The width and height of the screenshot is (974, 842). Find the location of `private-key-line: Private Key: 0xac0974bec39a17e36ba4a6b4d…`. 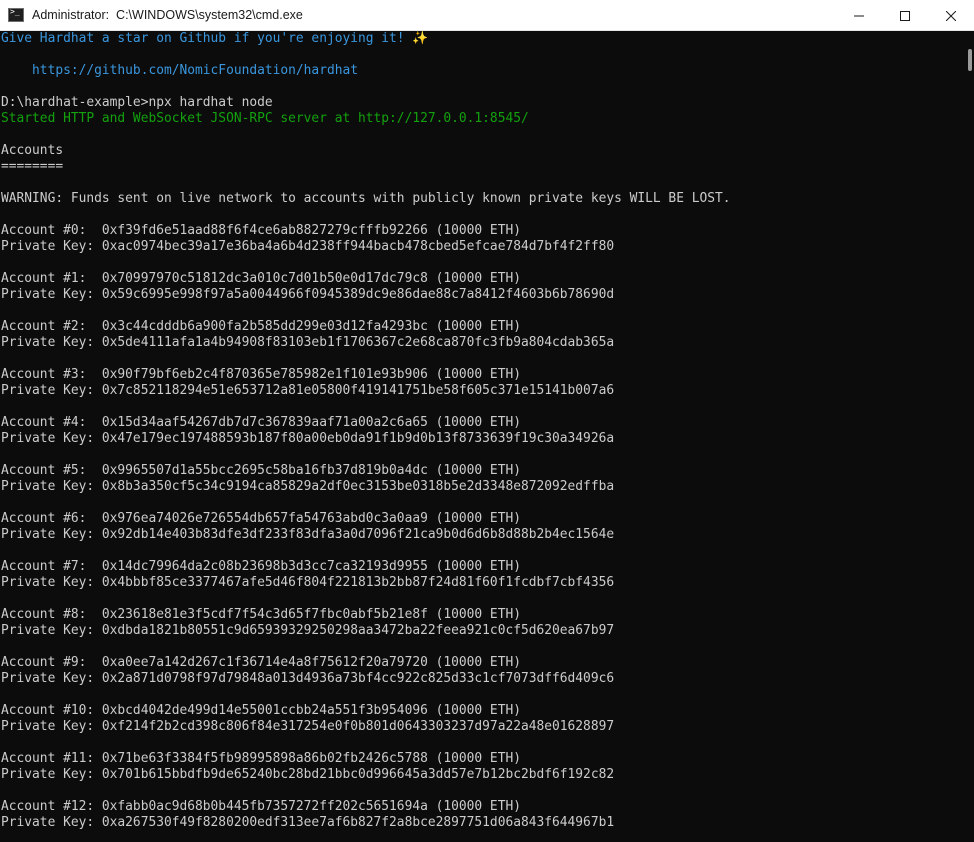

private-key-line: Private Key: 0xac0974bec39a17e36ba4a6b4d… is located at coordinates (308, 246).